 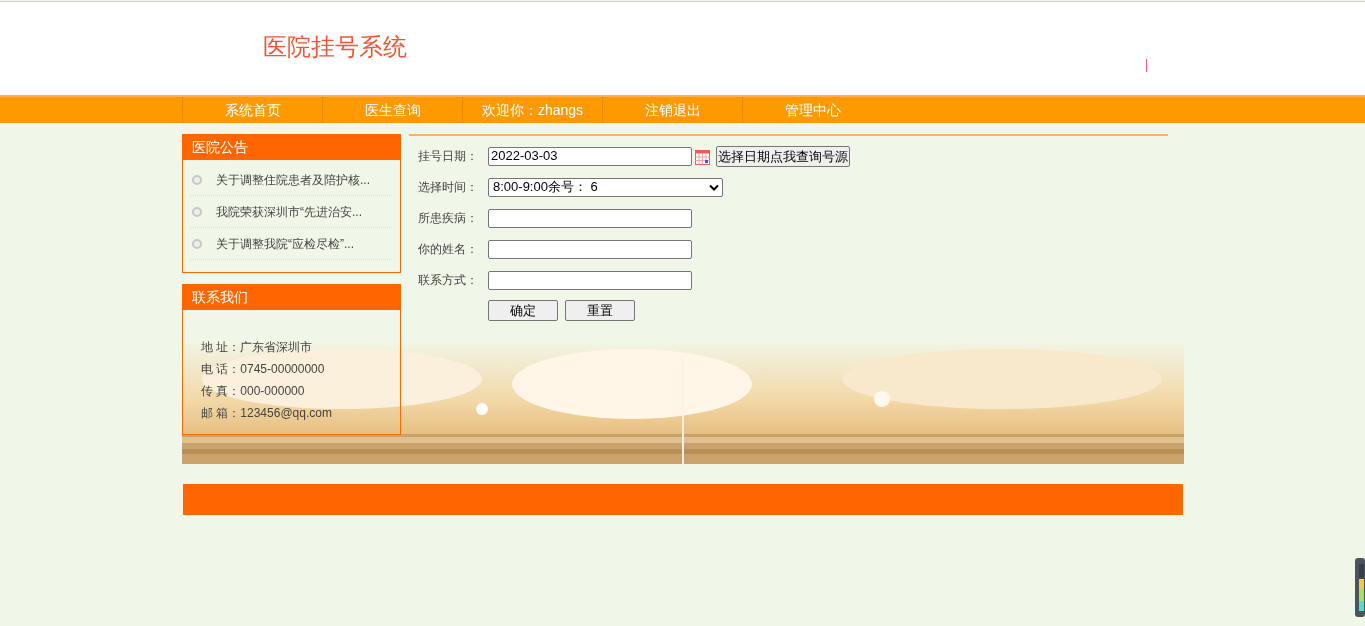 What do you see at coordinates (448, 156) in the screenshot?
I see `field-label: 挂号日期：` at bounding box center [448, 156].